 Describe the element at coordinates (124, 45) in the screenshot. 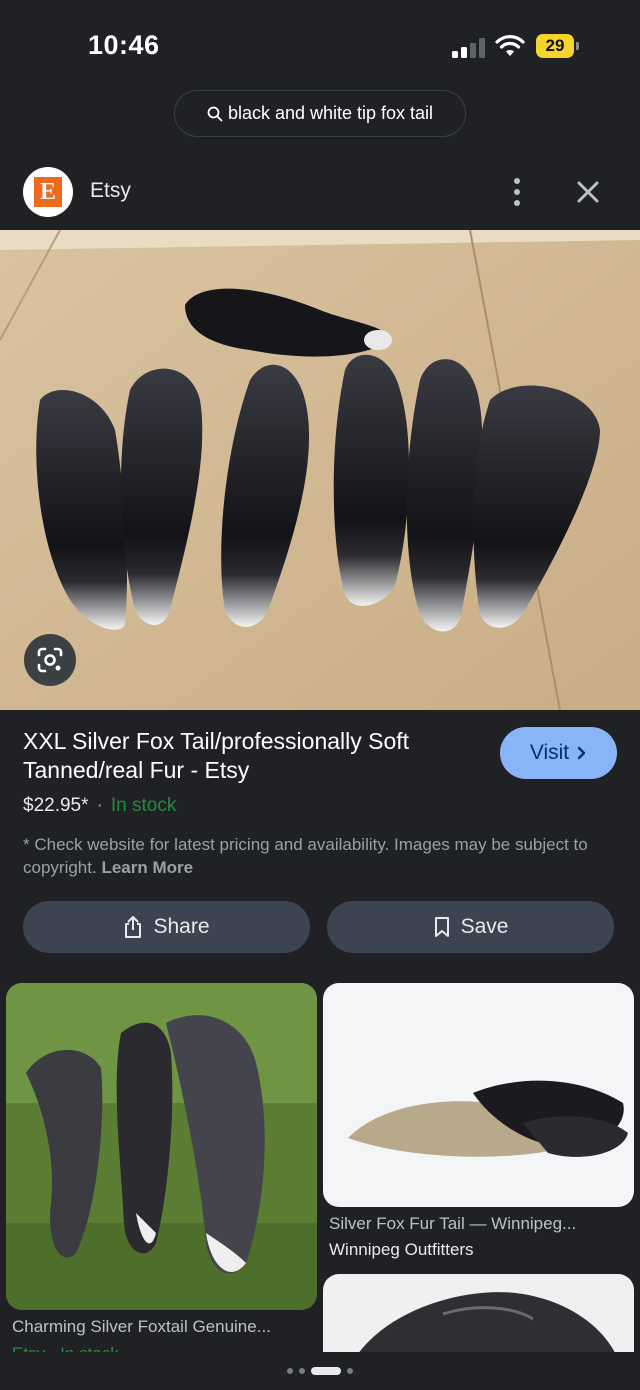

I see `clock: 10:46` at that location.